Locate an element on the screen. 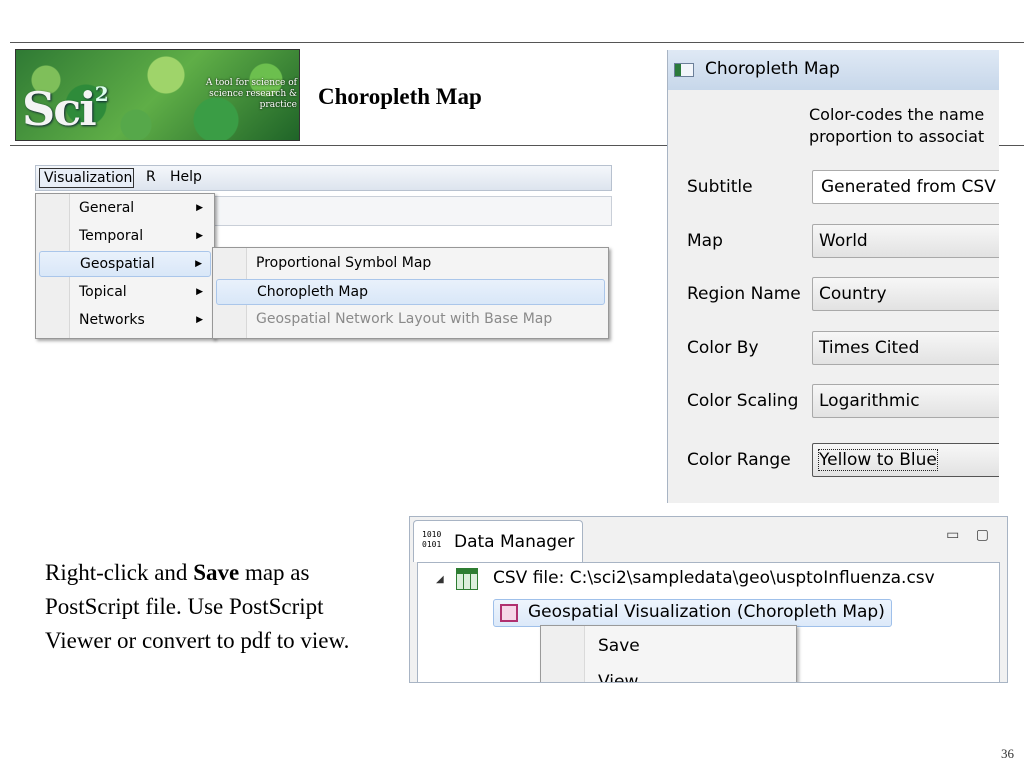 This screenshot has height=768, width=1024. slide-title: Choropleth Map is located at coordinates (400, 96).